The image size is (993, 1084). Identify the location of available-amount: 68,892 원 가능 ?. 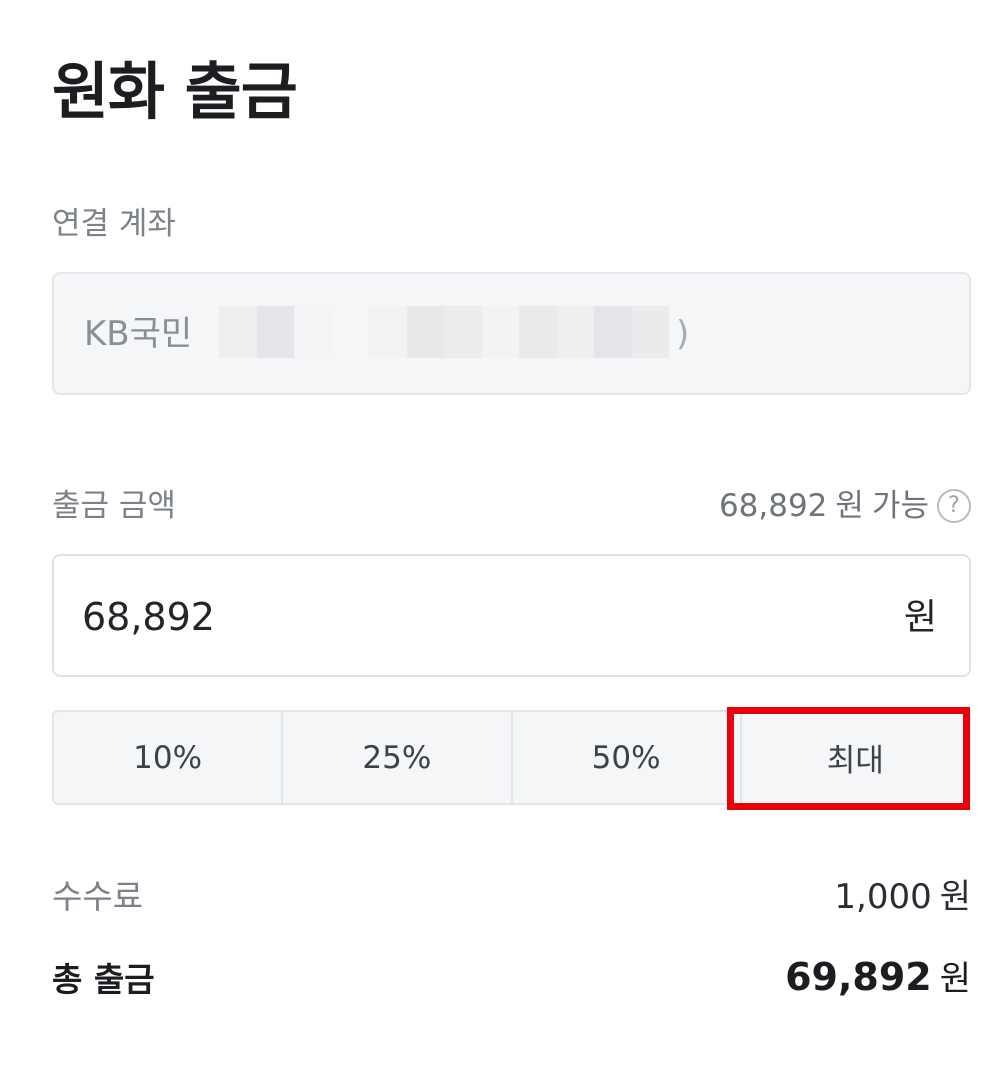
(845, 506).